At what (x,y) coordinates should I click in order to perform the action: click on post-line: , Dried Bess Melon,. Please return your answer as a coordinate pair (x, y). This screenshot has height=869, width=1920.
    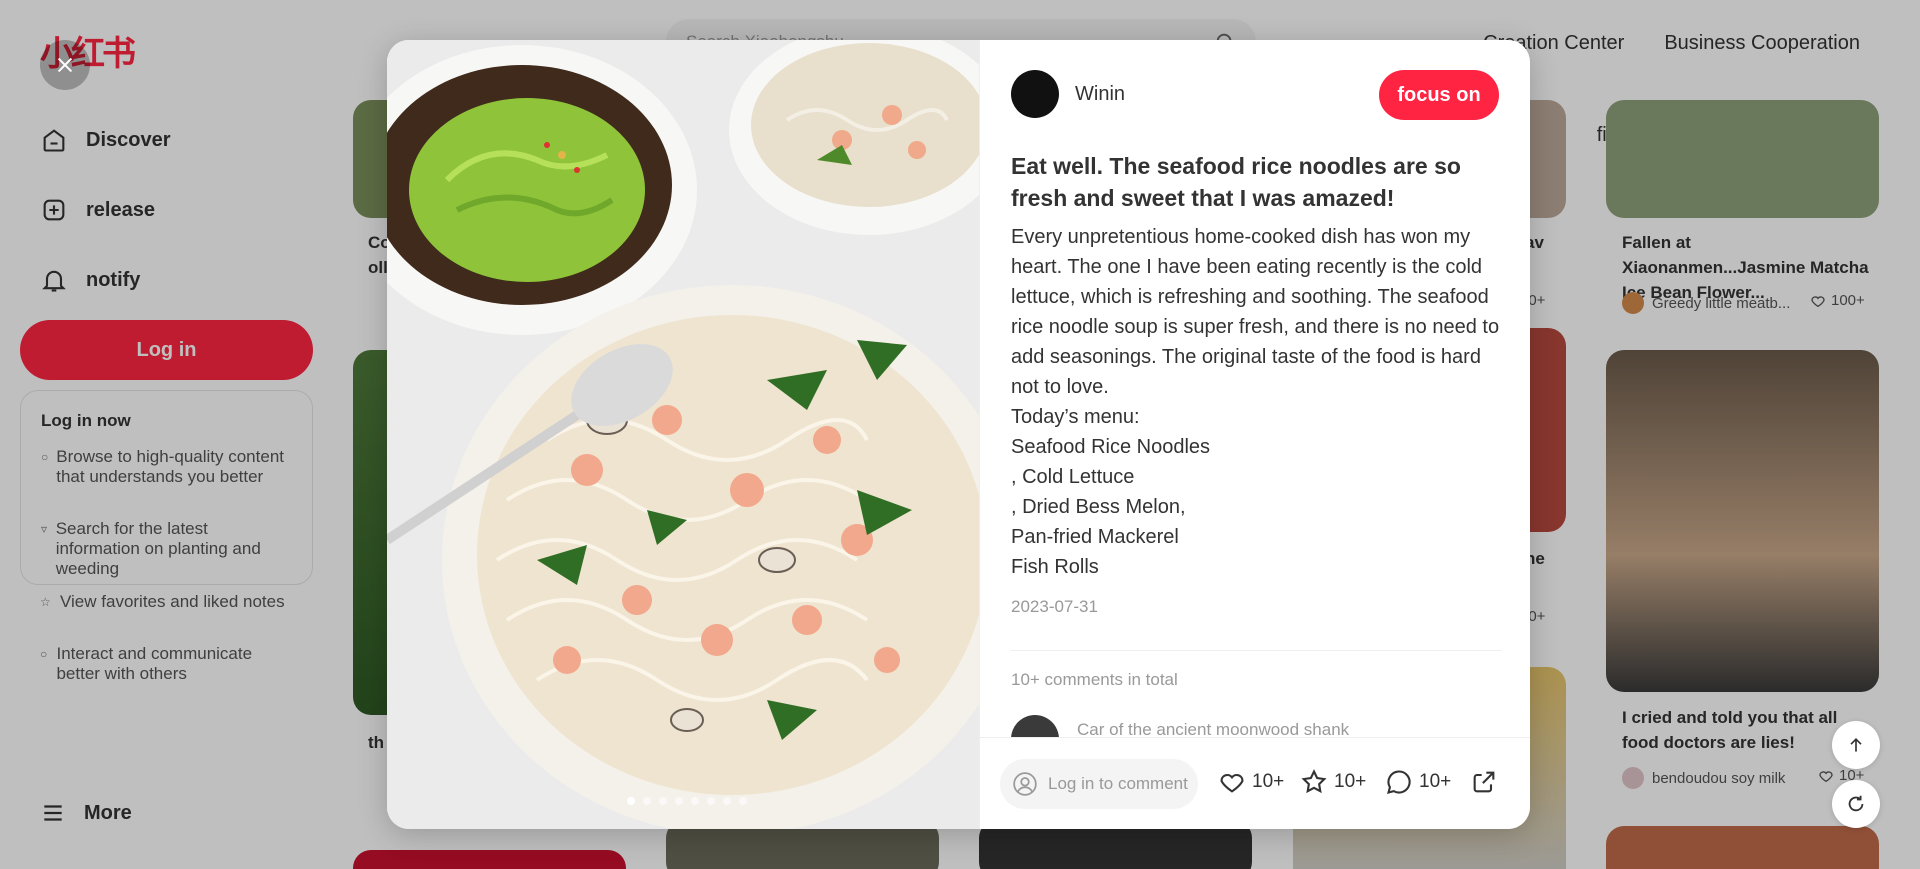
    Looking at the image, I should click on (1098, 507).